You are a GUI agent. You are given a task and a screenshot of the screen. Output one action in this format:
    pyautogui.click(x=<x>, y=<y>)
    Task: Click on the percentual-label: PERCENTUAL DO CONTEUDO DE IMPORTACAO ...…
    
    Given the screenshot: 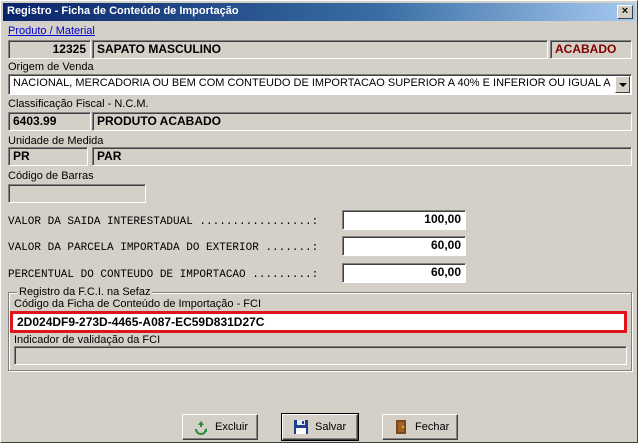 What is the action you would take?
    pyautogui.click(x=163, y=275)
    